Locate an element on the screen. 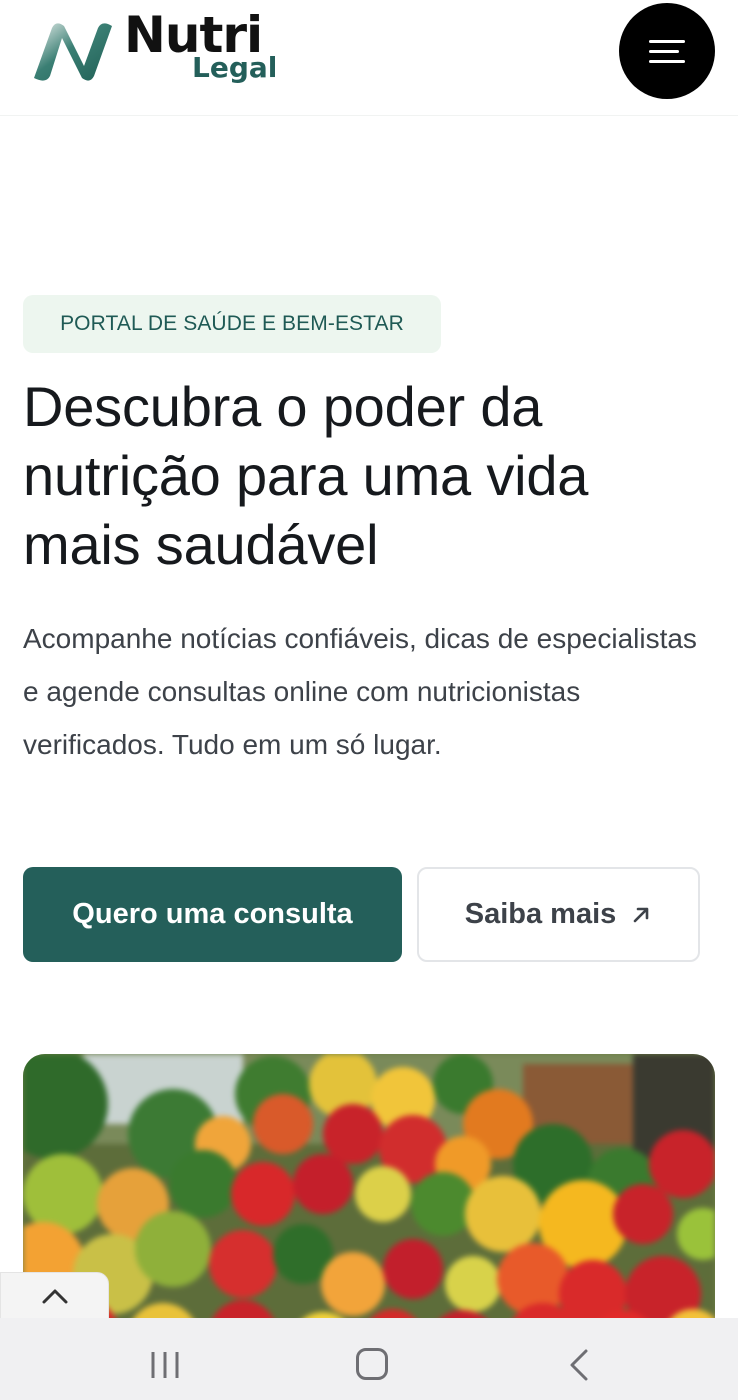  site-header: Nutri Legal is located at coordinates (369, 58).